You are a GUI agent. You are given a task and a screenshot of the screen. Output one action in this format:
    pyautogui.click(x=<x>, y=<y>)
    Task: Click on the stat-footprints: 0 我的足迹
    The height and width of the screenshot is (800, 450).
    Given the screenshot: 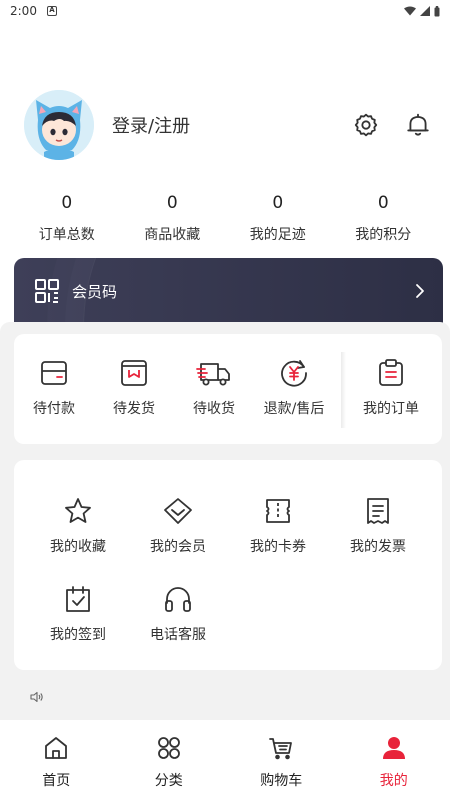 What is the action you would take?
    pyautogui.click(x=278, y=217)
    